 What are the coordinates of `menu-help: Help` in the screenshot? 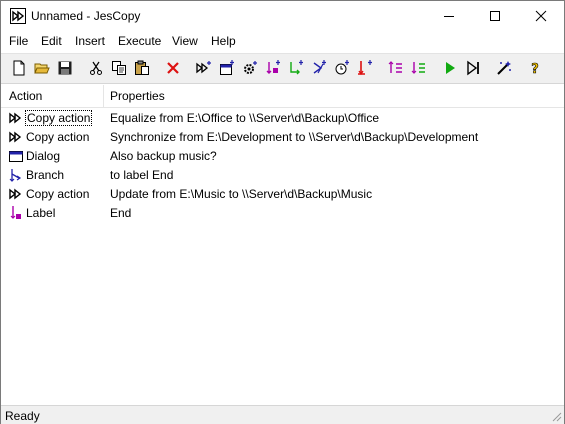 It's located at (223, 41).